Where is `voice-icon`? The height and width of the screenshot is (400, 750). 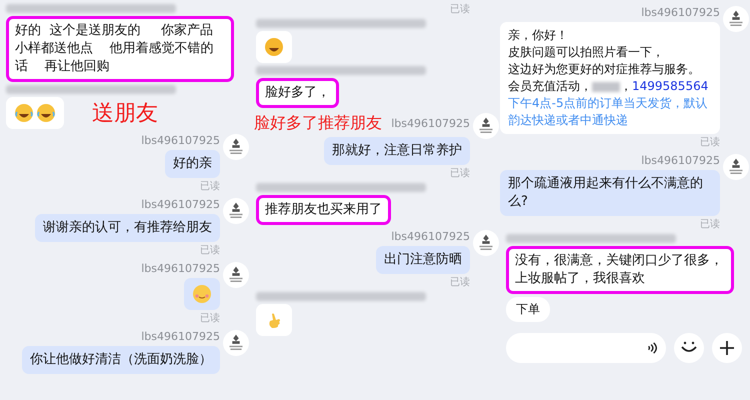
voice-icon is located at coordinates (652, 348).